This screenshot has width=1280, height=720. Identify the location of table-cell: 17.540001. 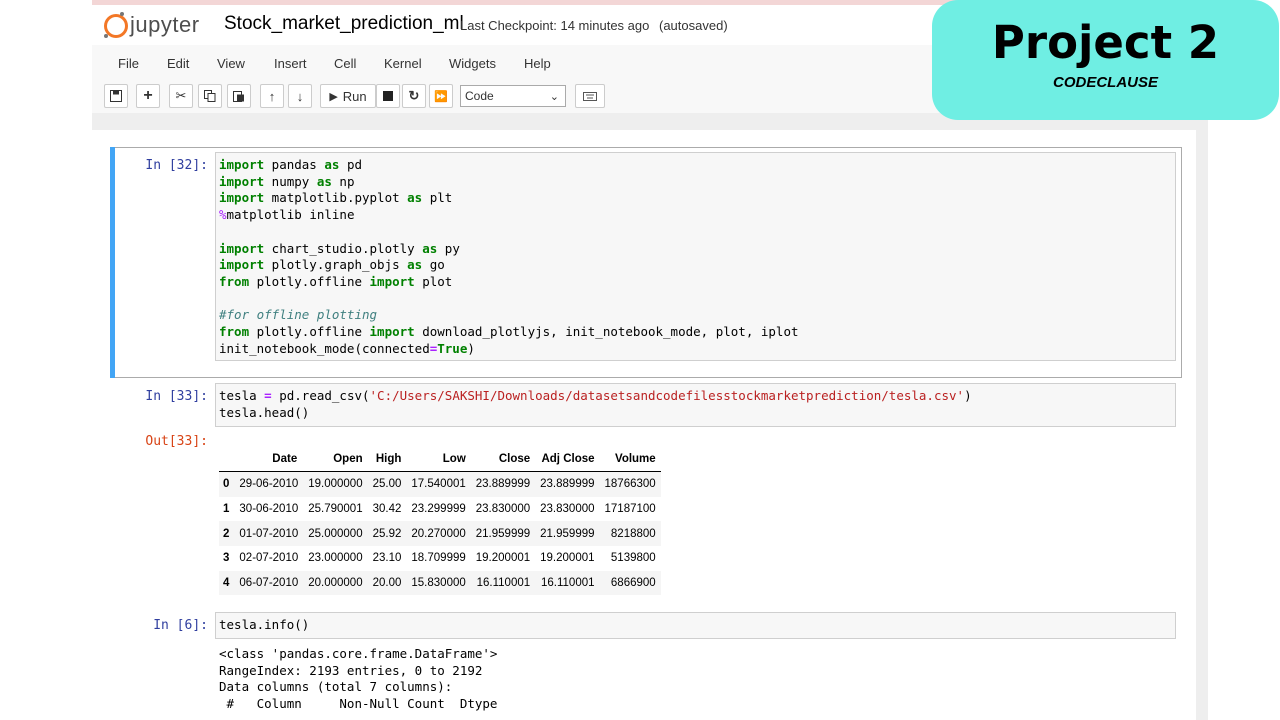
(438, 484).